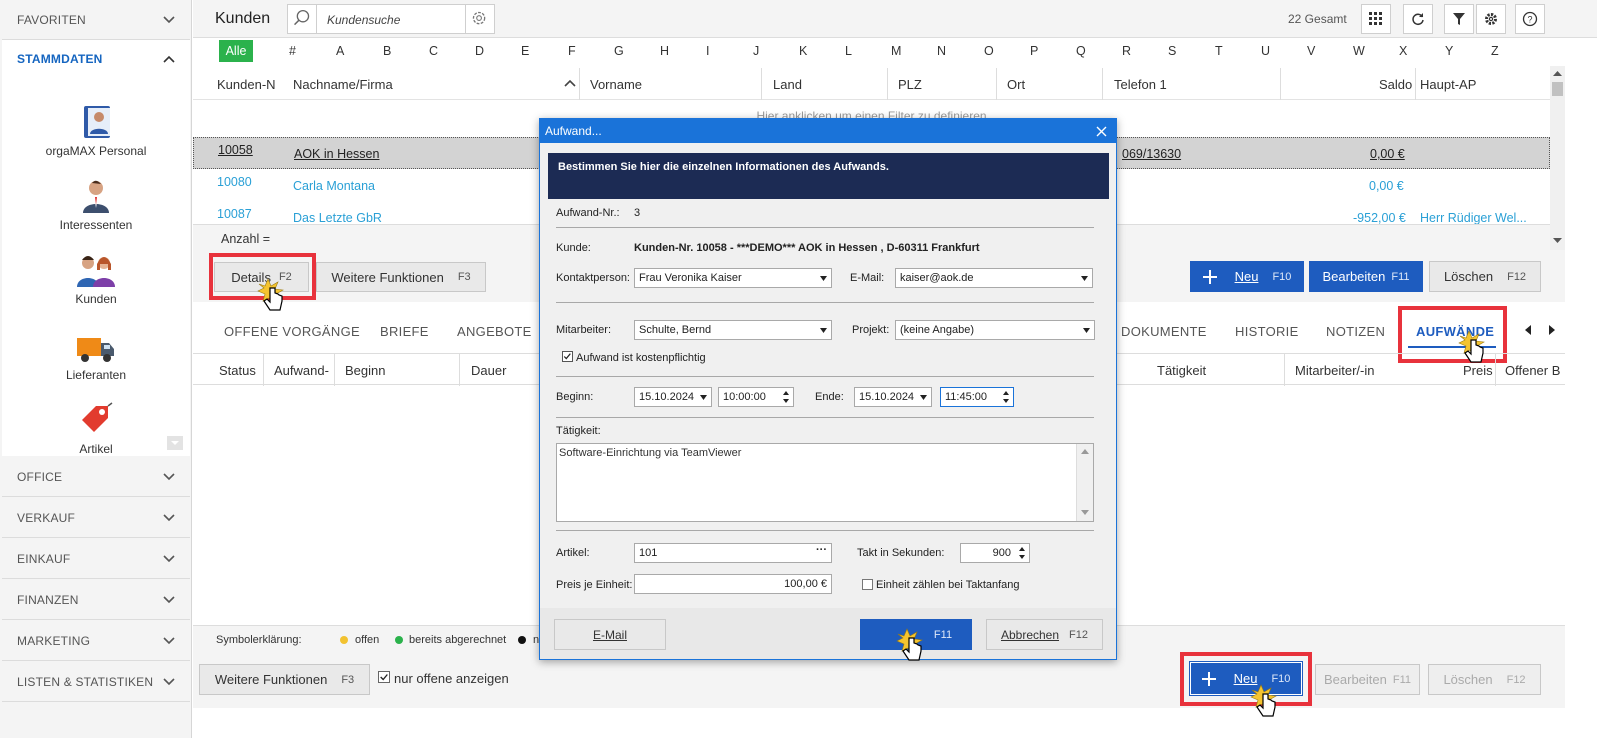 The image size is (1597, 738). I want to click on sidebar-item-artikel: Artikel, so click(96, 429).